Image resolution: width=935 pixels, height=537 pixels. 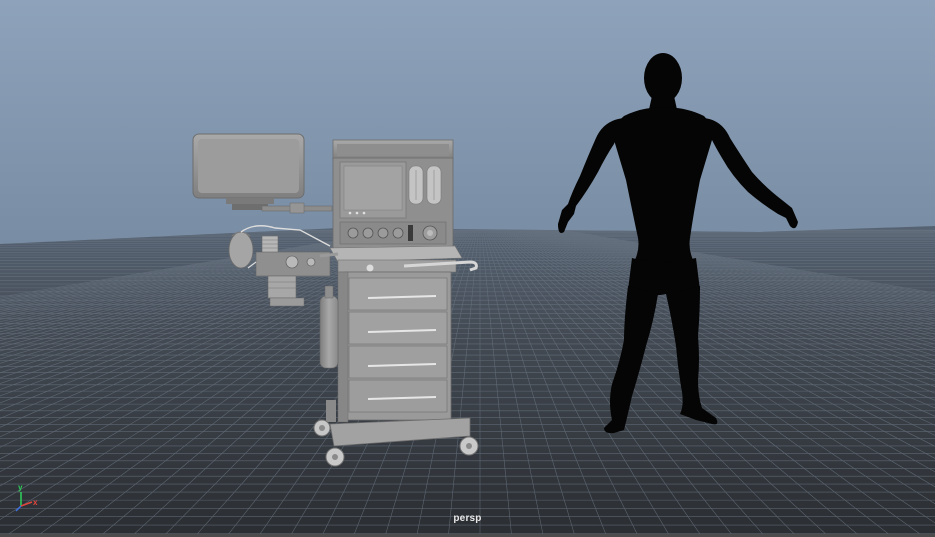 What do you see at coordinates (467, 518) in the screenshot?
I see `camera-name-label: persp` at bounding box center [467, 518].